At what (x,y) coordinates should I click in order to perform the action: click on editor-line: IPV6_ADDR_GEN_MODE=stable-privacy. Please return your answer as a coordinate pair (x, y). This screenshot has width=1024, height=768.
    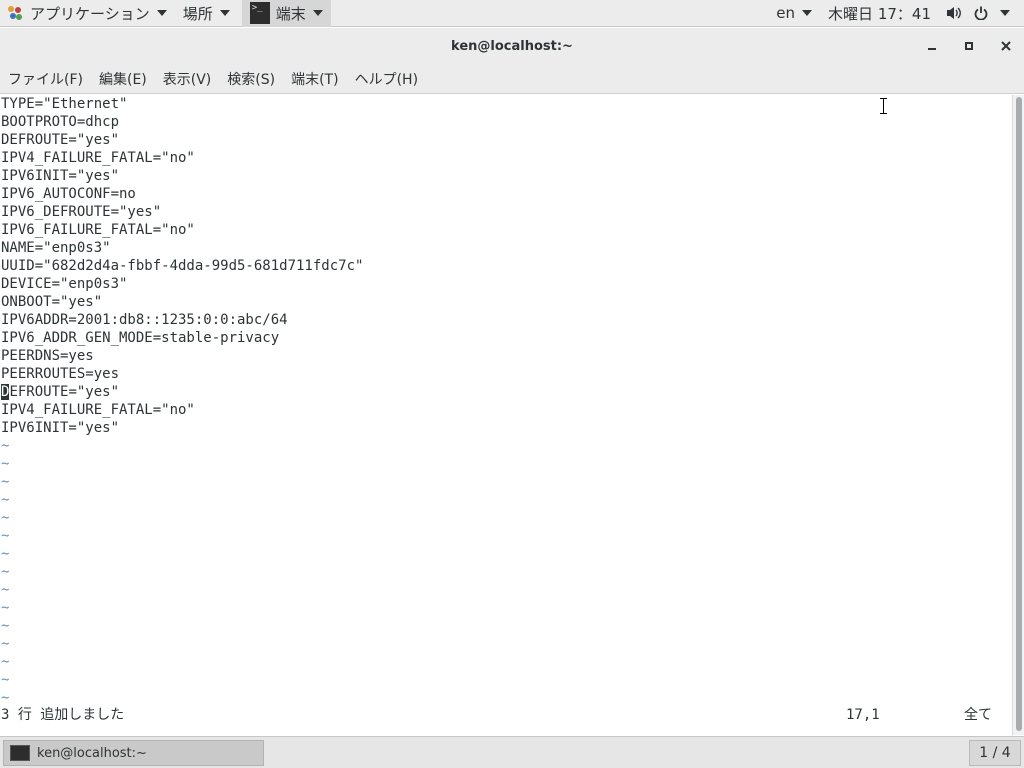
    Looking at the image, I should click on (140, 338).